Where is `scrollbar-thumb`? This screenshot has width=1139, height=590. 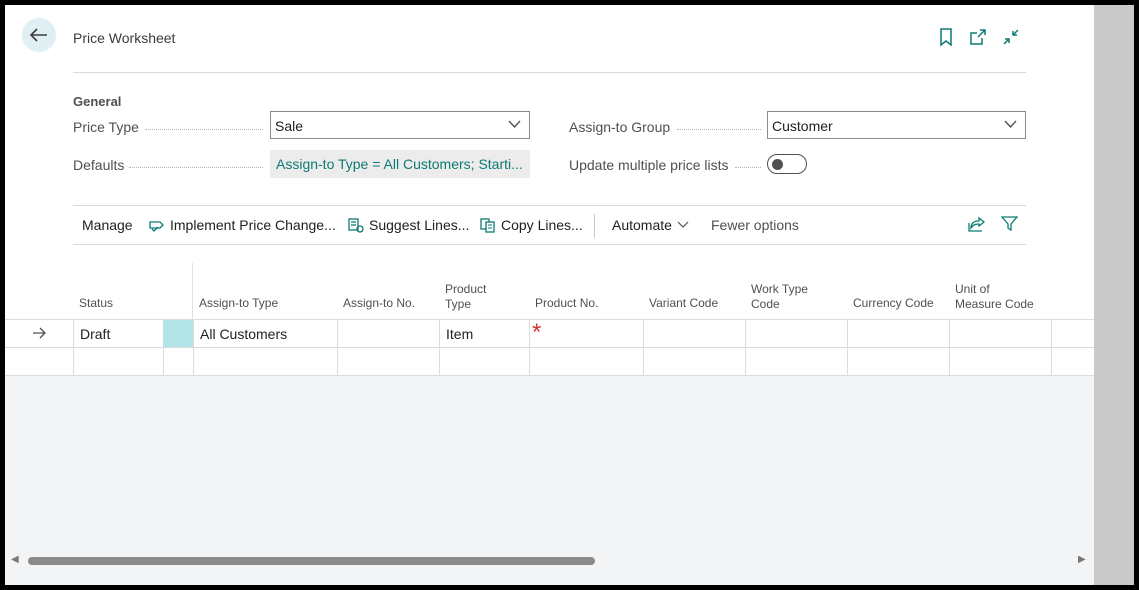
scrollbar-thumb is located at coordinates (311, 561).